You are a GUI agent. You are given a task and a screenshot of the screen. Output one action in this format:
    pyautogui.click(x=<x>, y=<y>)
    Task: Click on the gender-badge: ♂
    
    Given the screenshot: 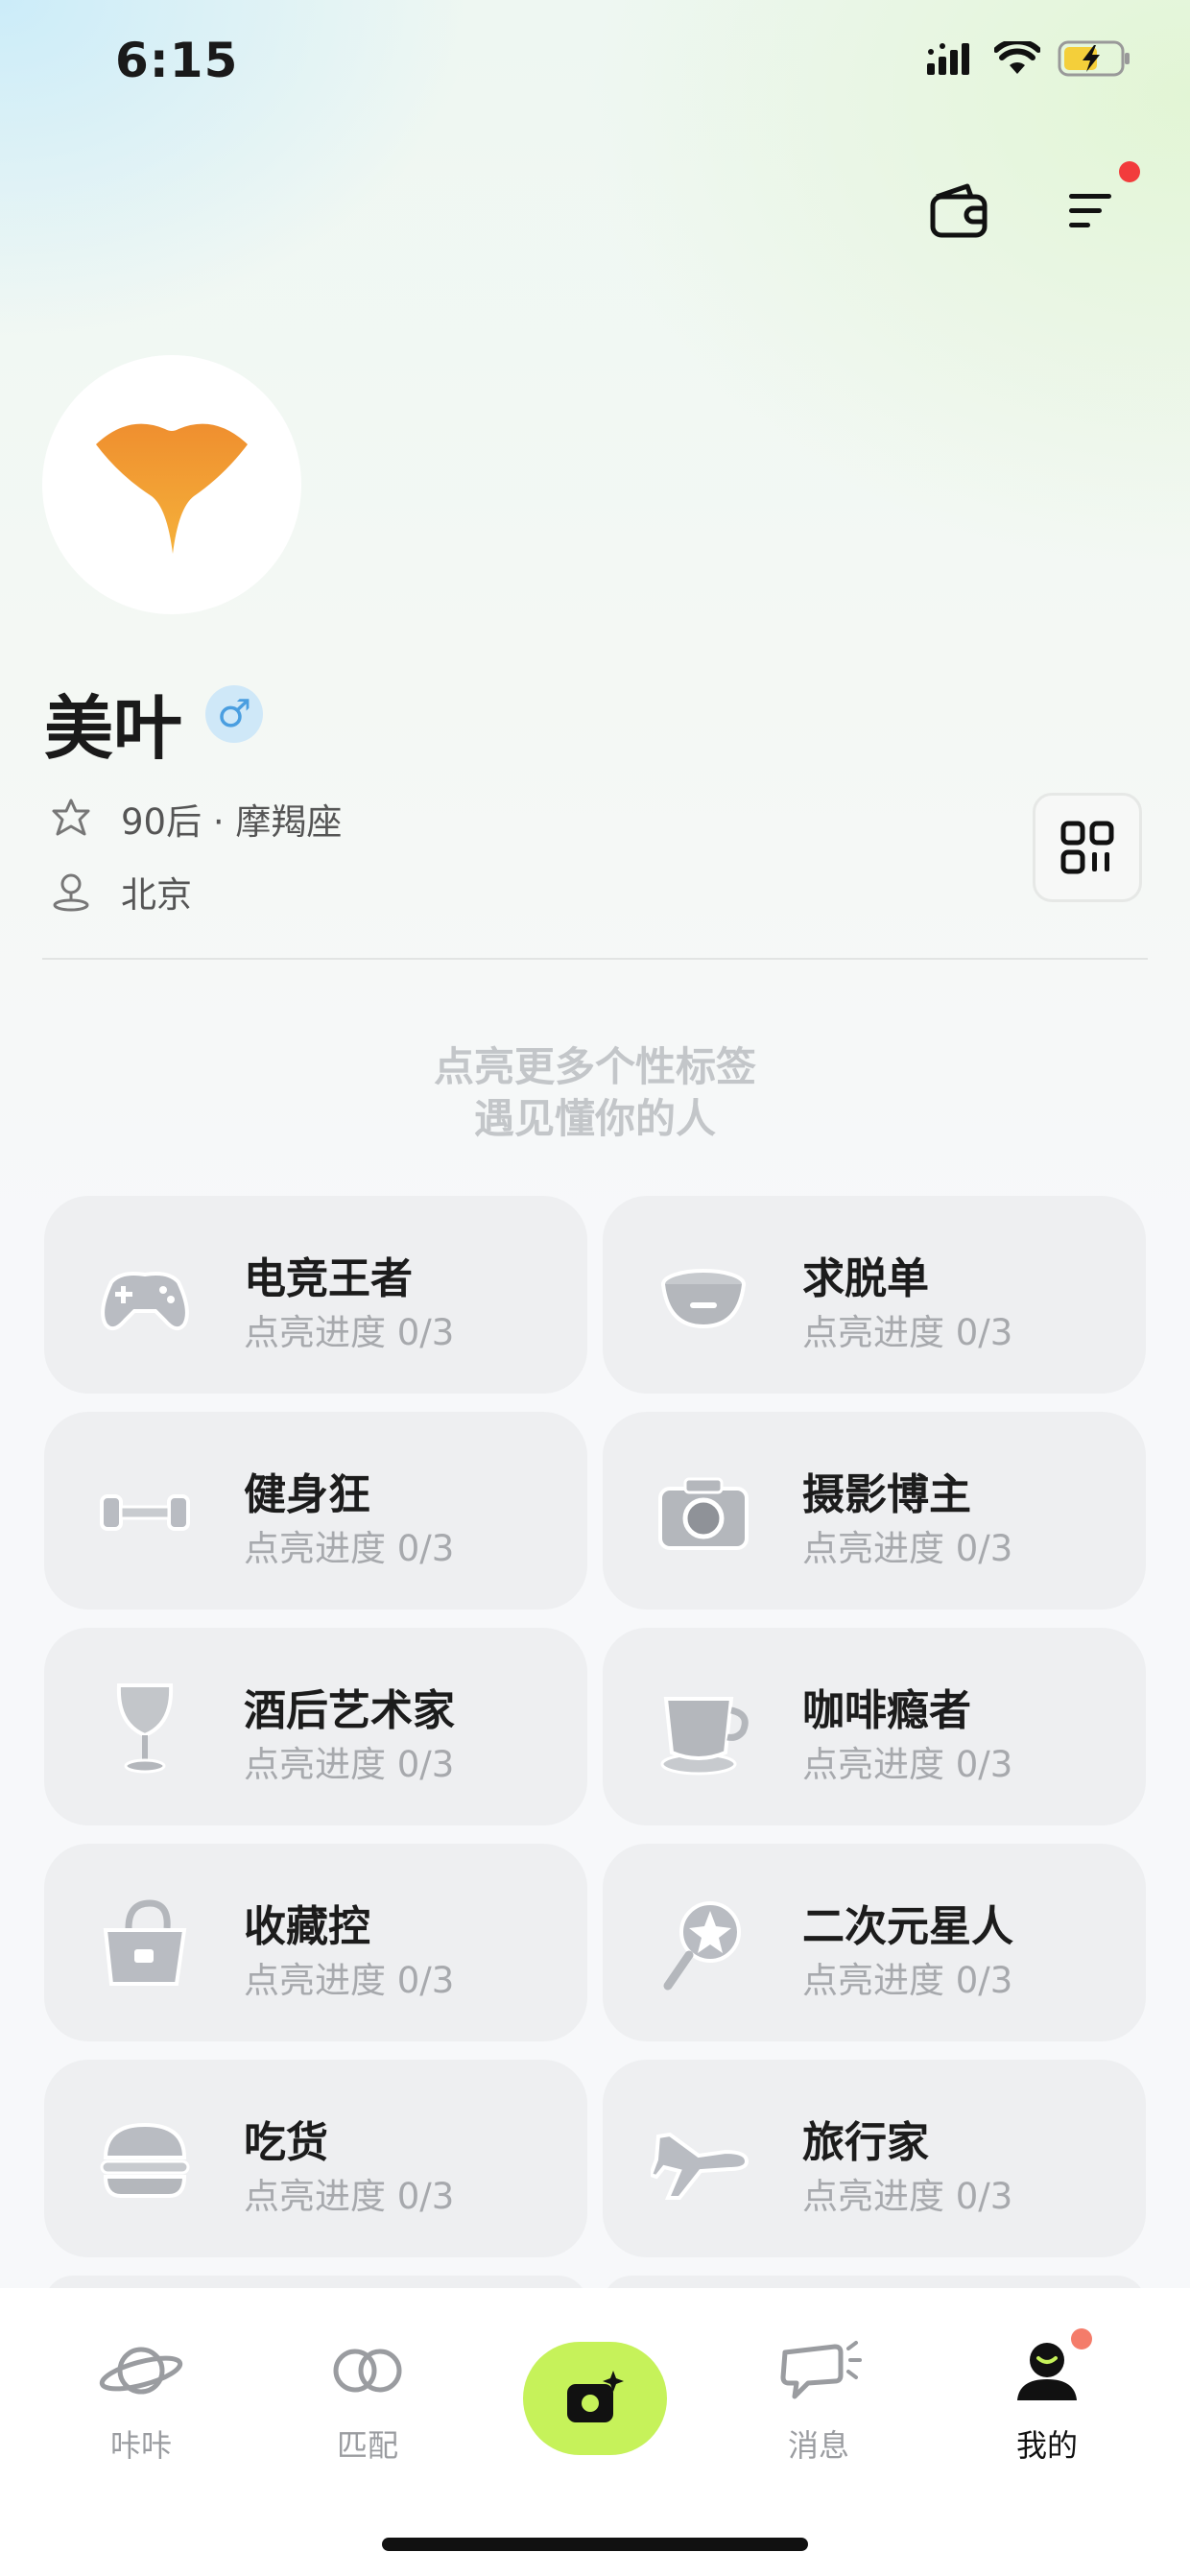 What is the action you would take?
    pyautogui.click(x=234, y=714)
    